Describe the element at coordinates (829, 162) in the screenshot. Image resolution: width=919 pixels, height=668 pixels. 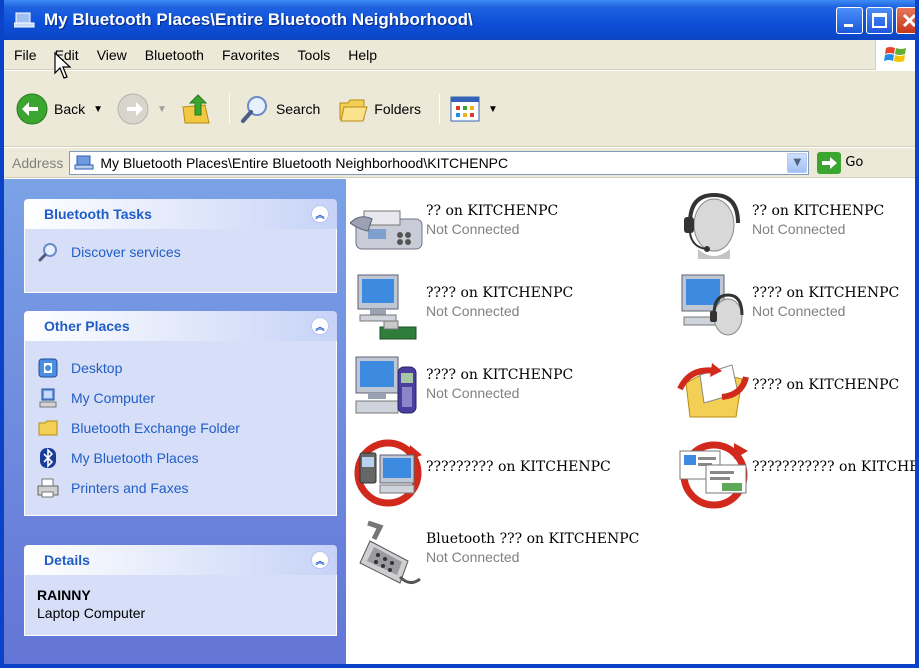
I see `go-arrow-icon` at that location.